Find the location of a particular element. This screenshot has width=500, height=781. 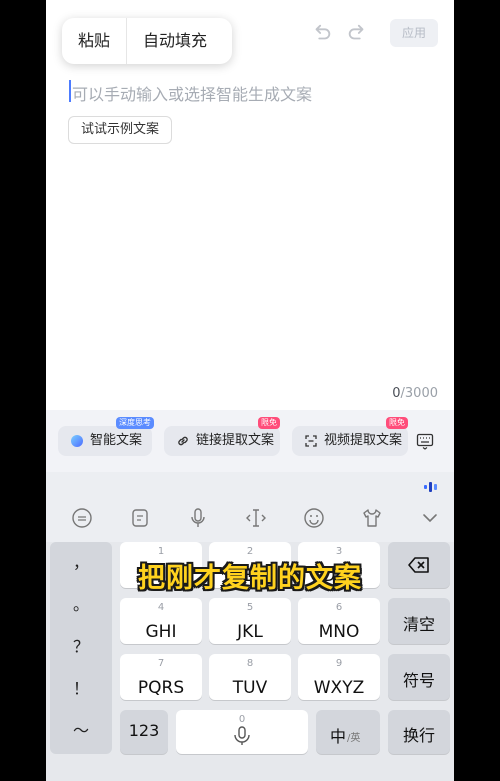

key-letters: PQRS is located at coordinates (161, 688).